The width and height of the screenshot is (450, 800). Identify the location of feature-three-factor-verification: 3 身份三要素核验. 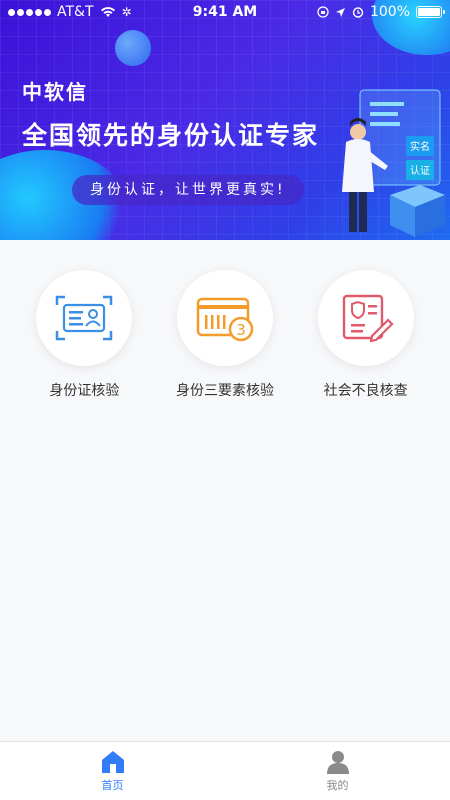
(225, 335).